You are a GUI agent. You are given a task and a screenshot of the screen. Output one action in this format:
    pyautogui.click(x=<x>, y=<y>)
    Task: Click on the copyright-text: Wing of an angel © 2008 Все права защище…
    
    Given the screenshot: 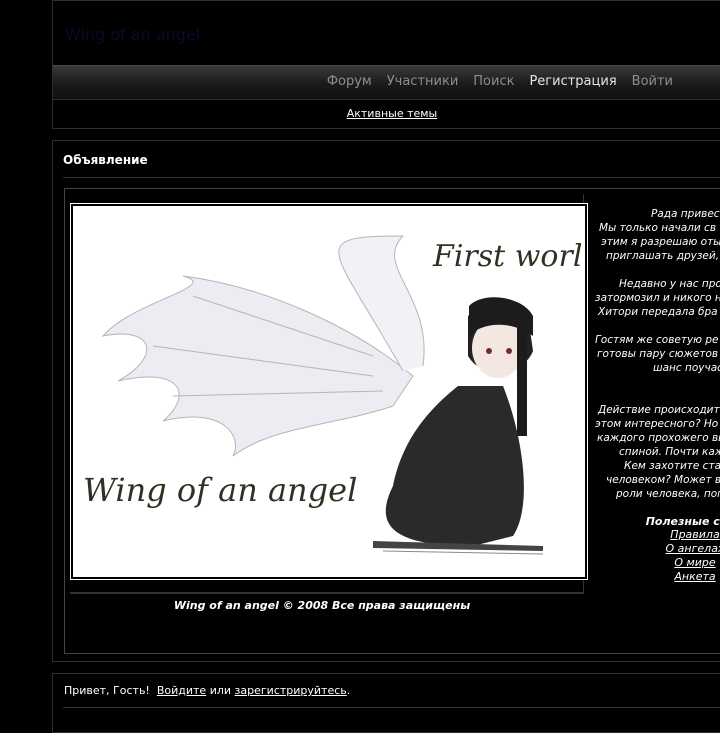 What is the action you would take?
    pyautogui.click(x=322, y=605)
    